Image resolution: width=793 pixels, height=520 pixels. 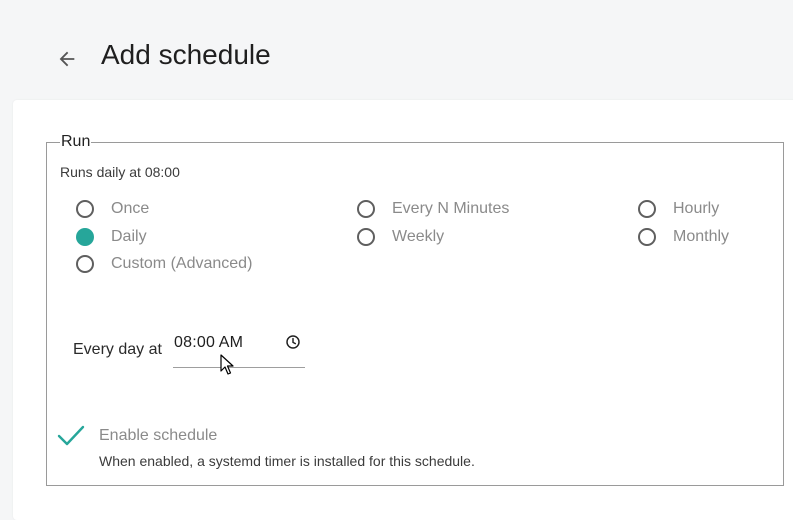 I want to click on radio-hourly: Hourly, so click(x=678, y=209).